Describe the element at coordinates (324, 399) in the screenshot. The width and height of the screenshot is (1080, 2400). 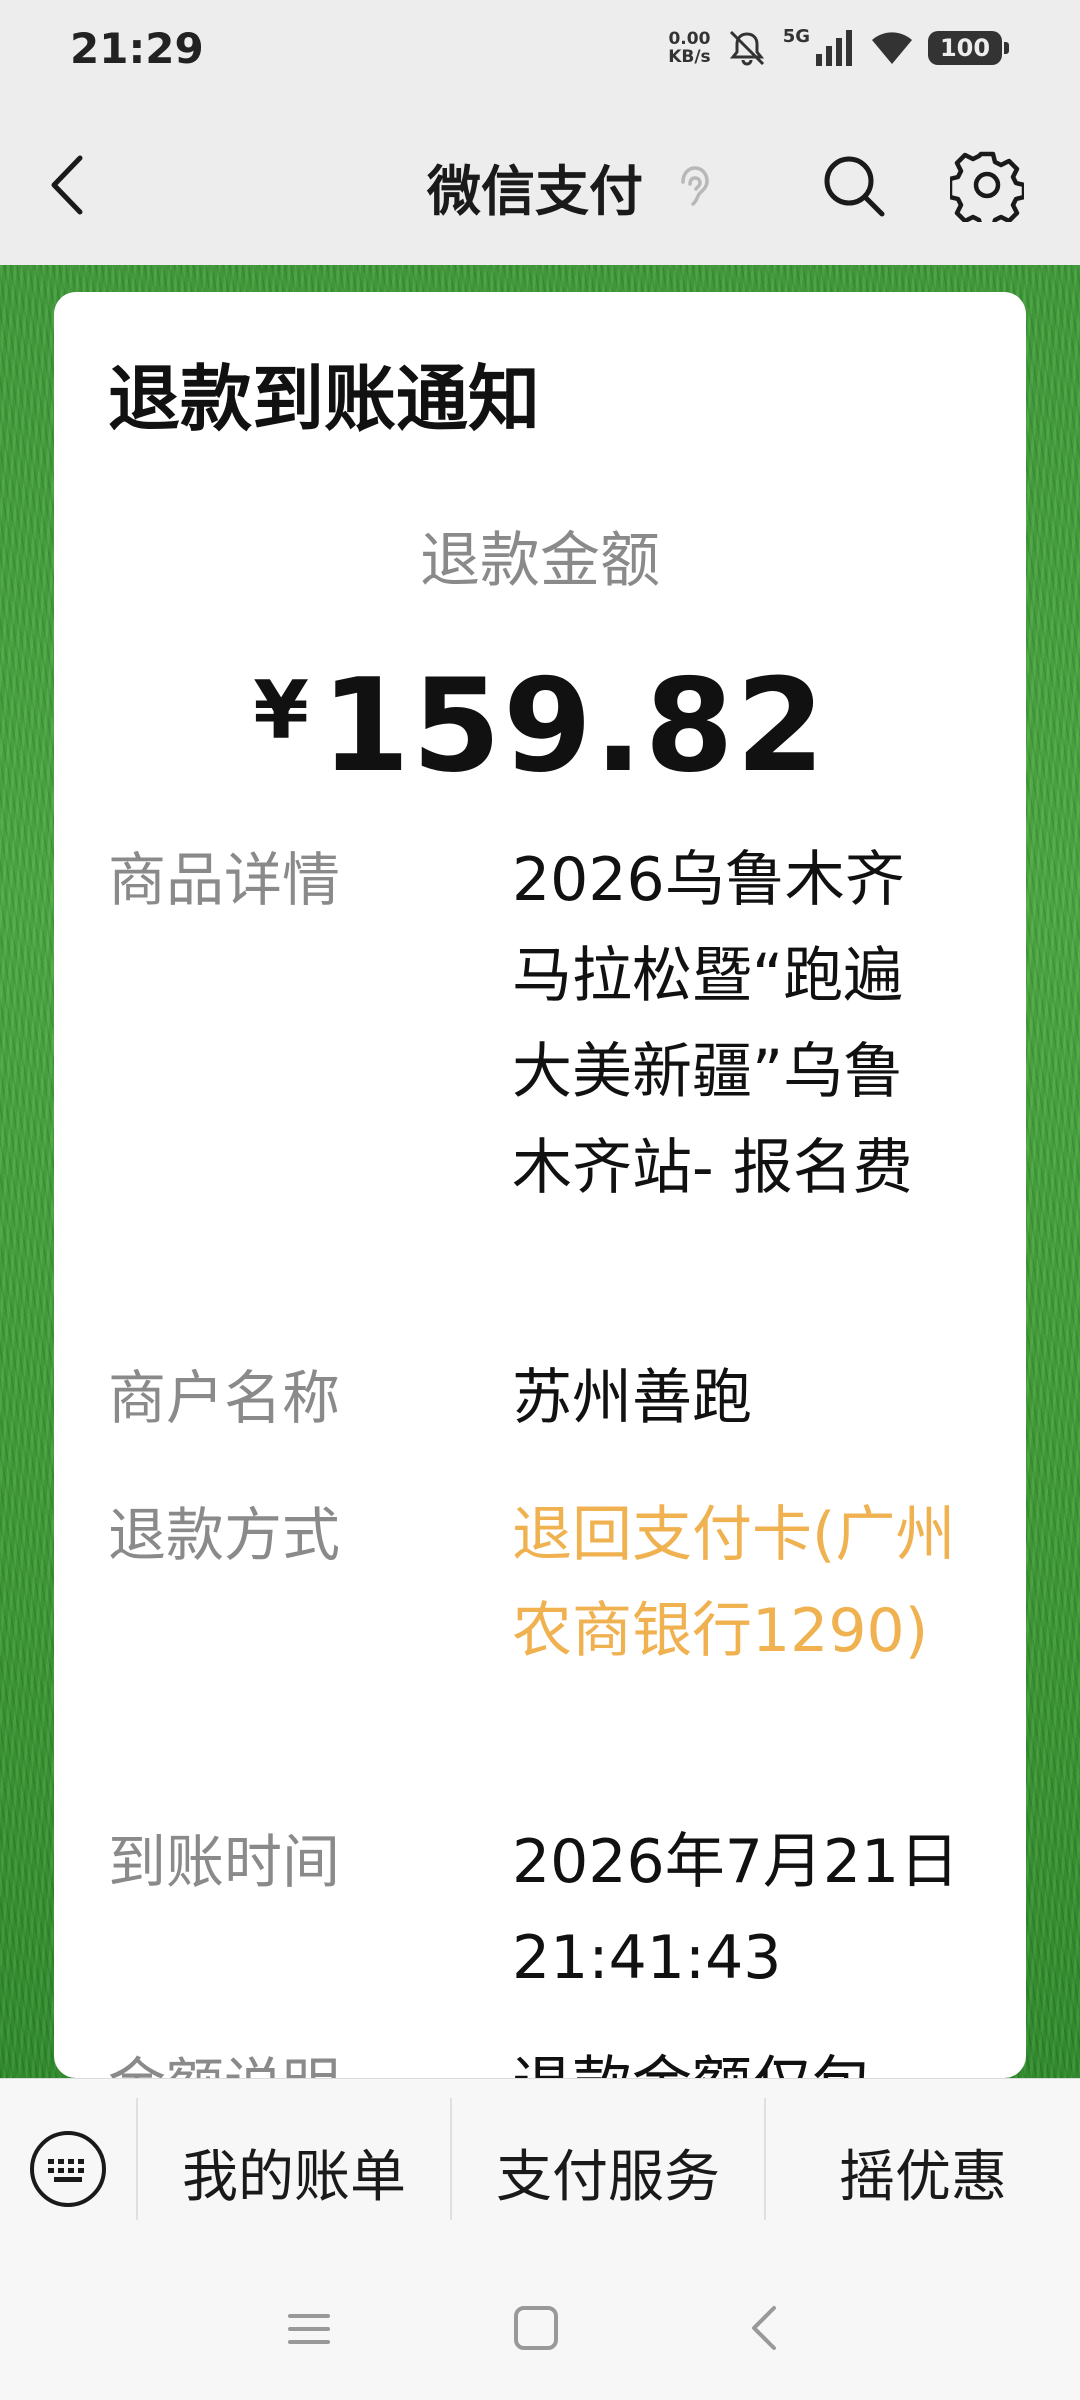
I see `card-title: 退款到账通知` at that location.